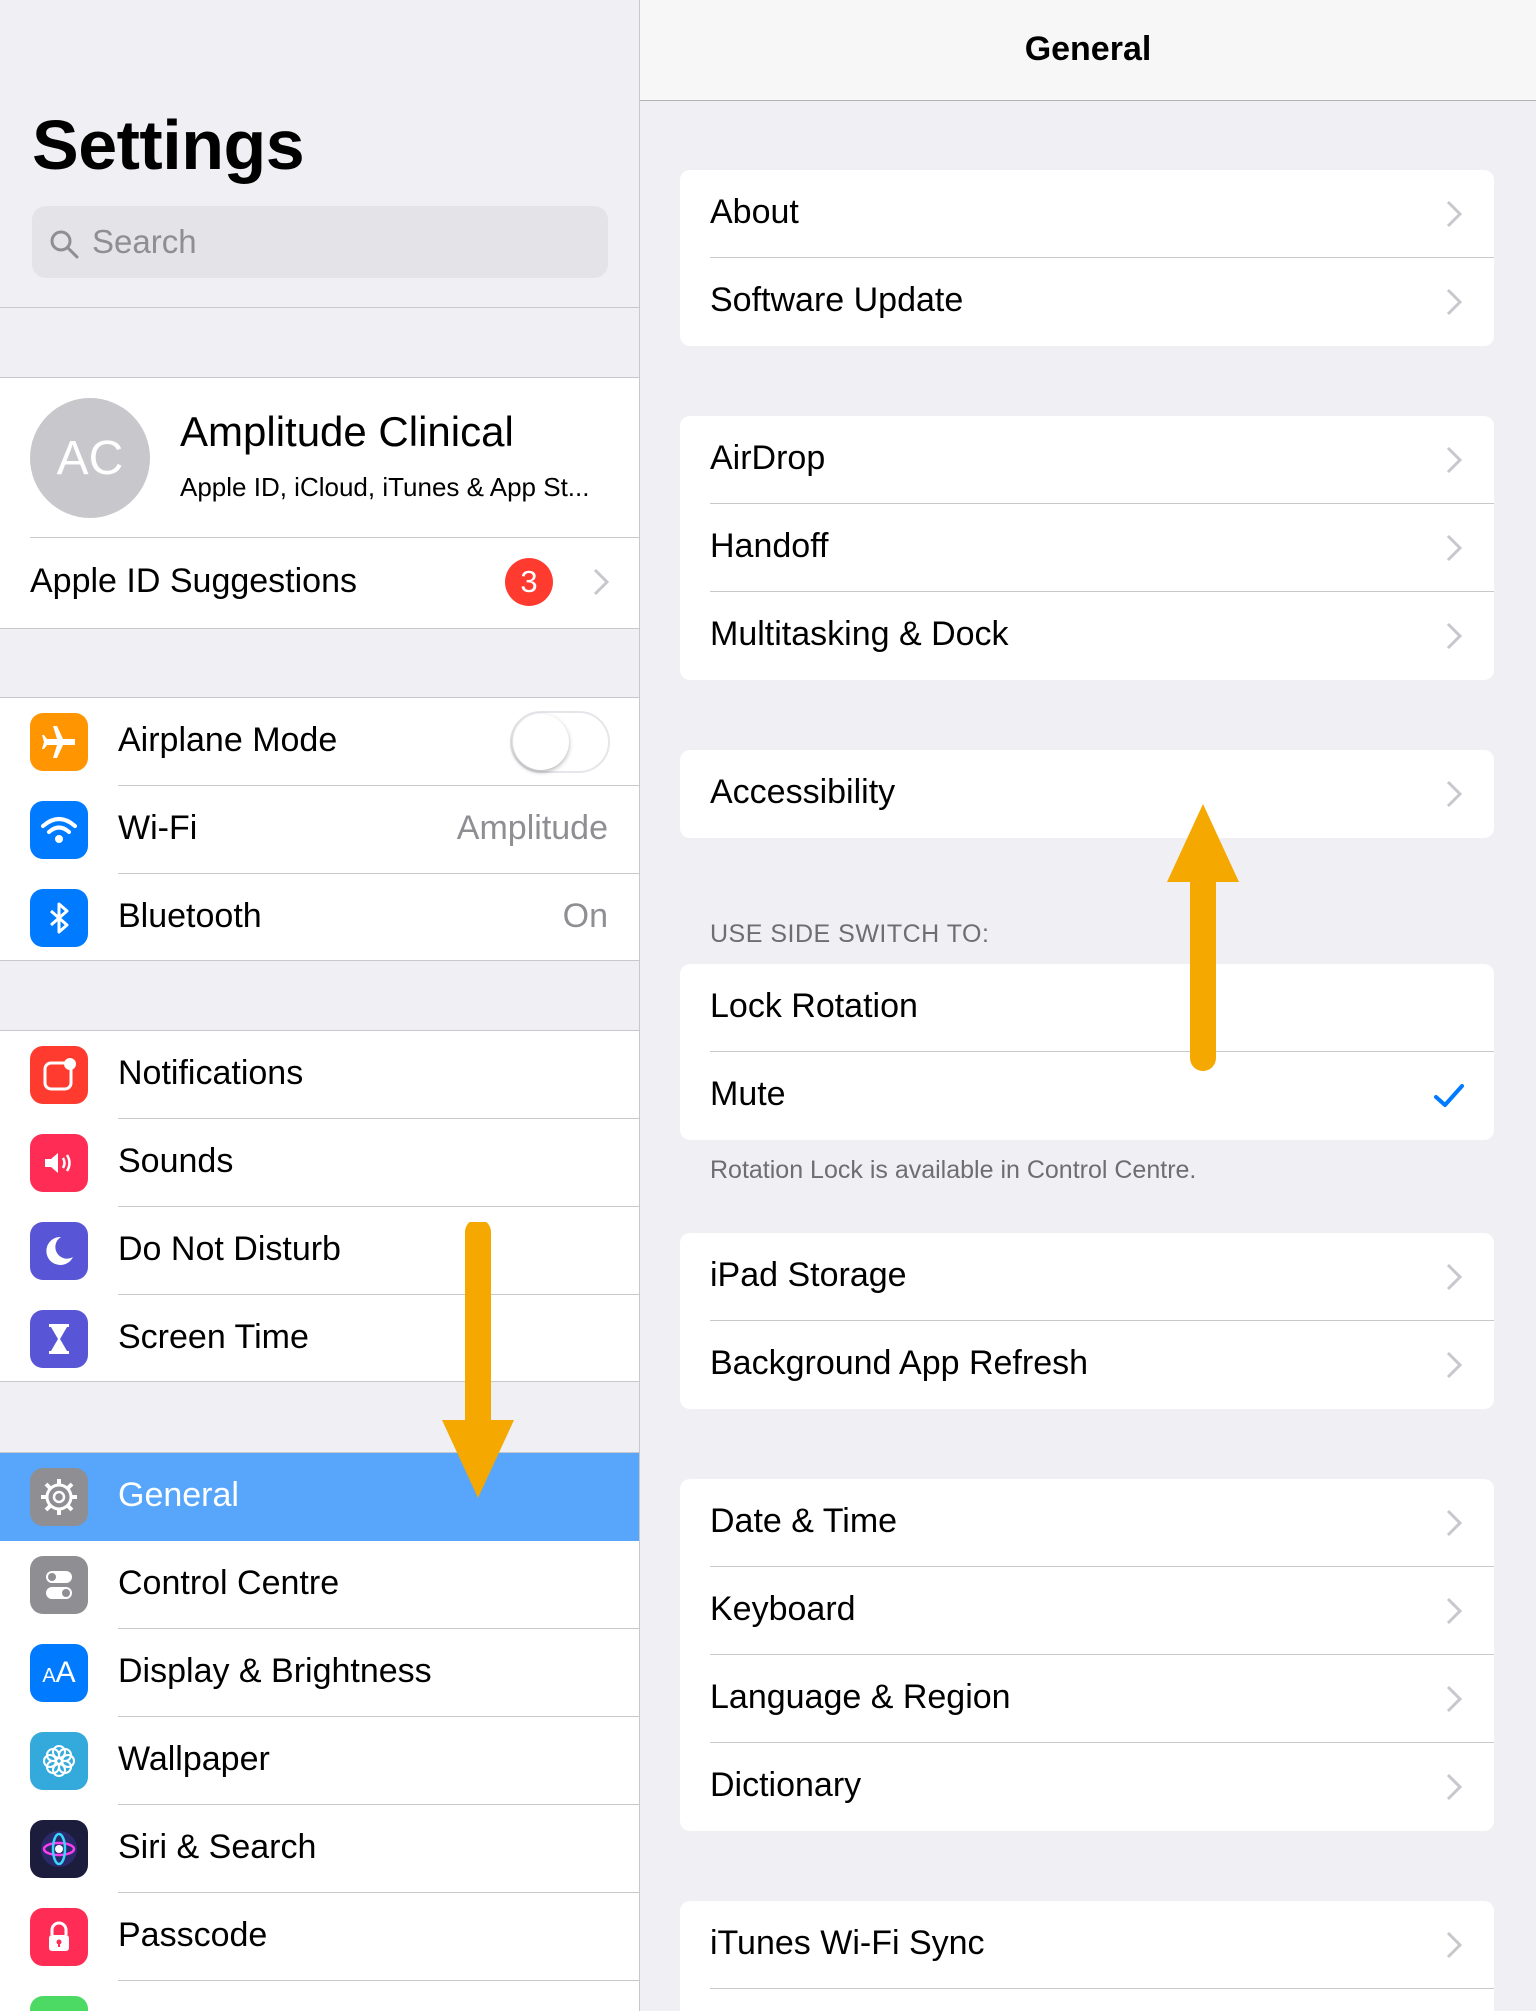  What do you see at coordinates (320, 1673) in the screenshot?
I see `sidebar-item-display-brightness: AA Display & Brightness` at bounding box center [320, 1673].